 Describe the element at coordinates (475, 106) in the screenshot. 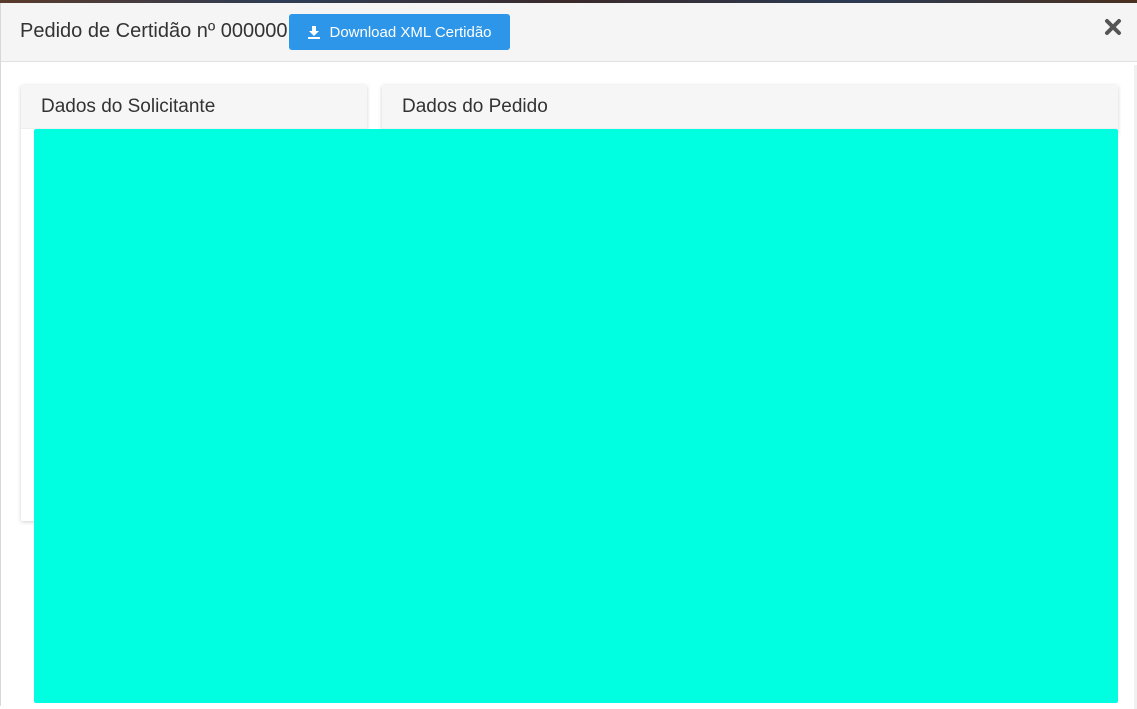

I see `pedido-panel-title: Dados do Pedido` at that location.